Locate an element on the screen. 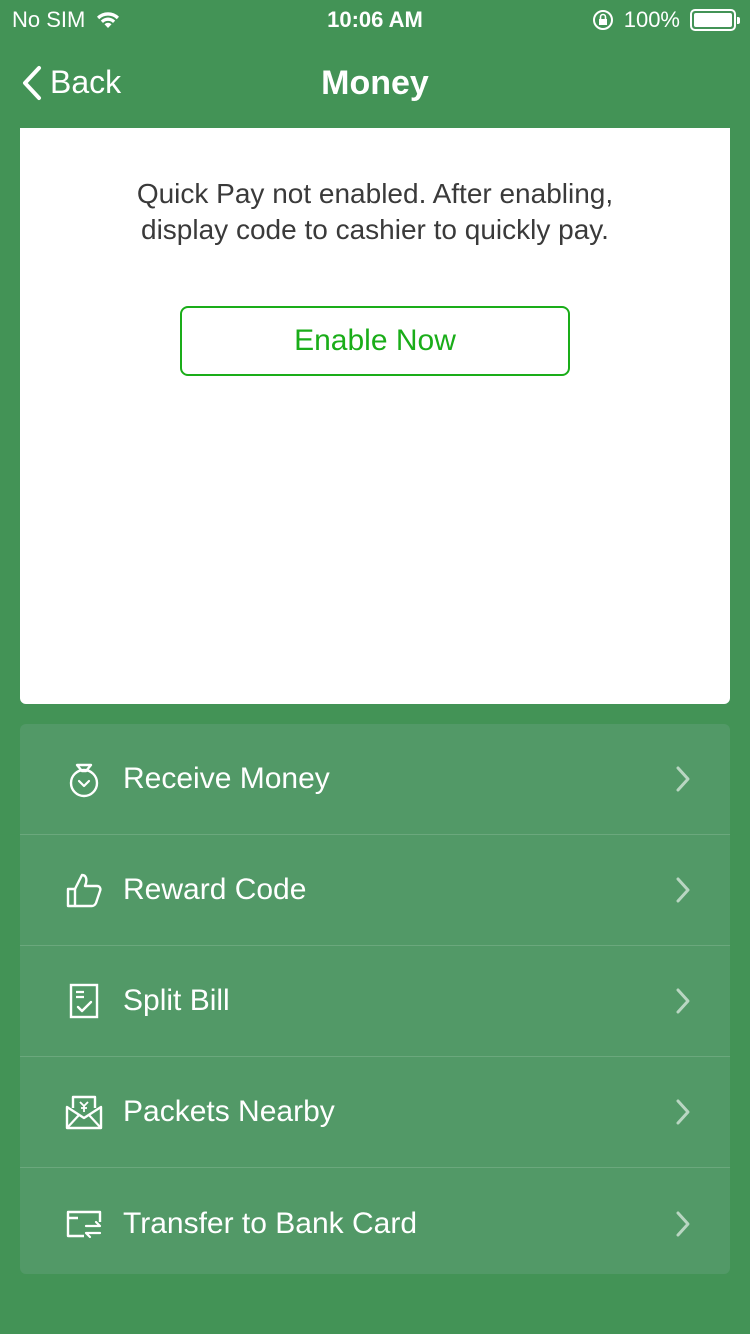  menu-item-split-bill: Split Bill is located at coordinates (375, 1001).